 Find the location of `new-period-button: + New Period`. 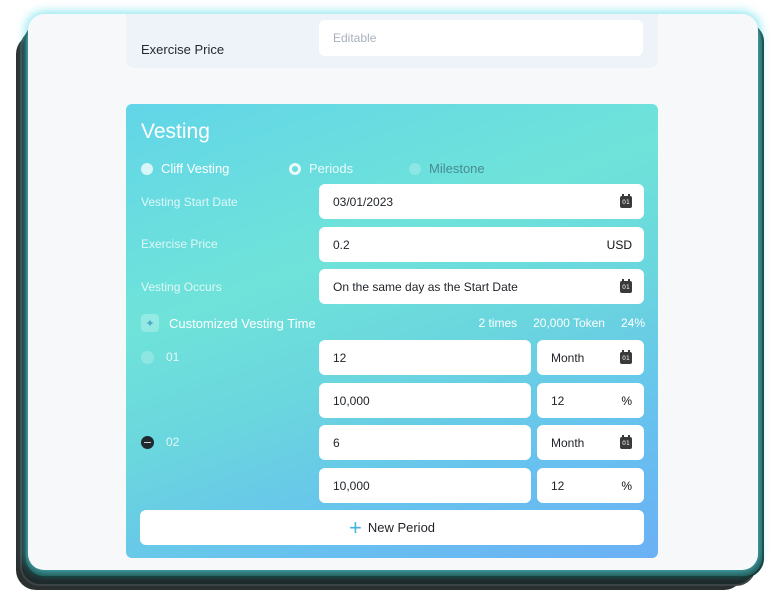

new-period-button: + New Period is located at coordinates (392, 527).